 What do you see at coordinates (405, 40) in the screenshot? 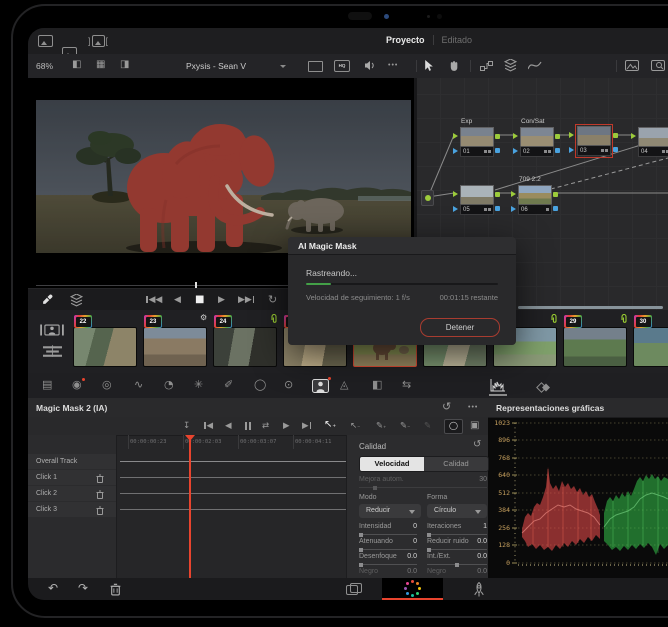
I see `tab-project: Proyecto` at bounding box center [405, 40].